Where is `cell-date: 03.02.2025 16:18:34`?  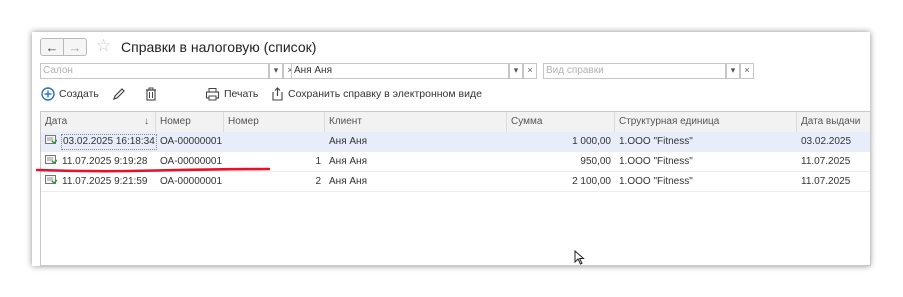
cell-date: 03.02.2025 16:18:34 is located at coordinates (99, 142).